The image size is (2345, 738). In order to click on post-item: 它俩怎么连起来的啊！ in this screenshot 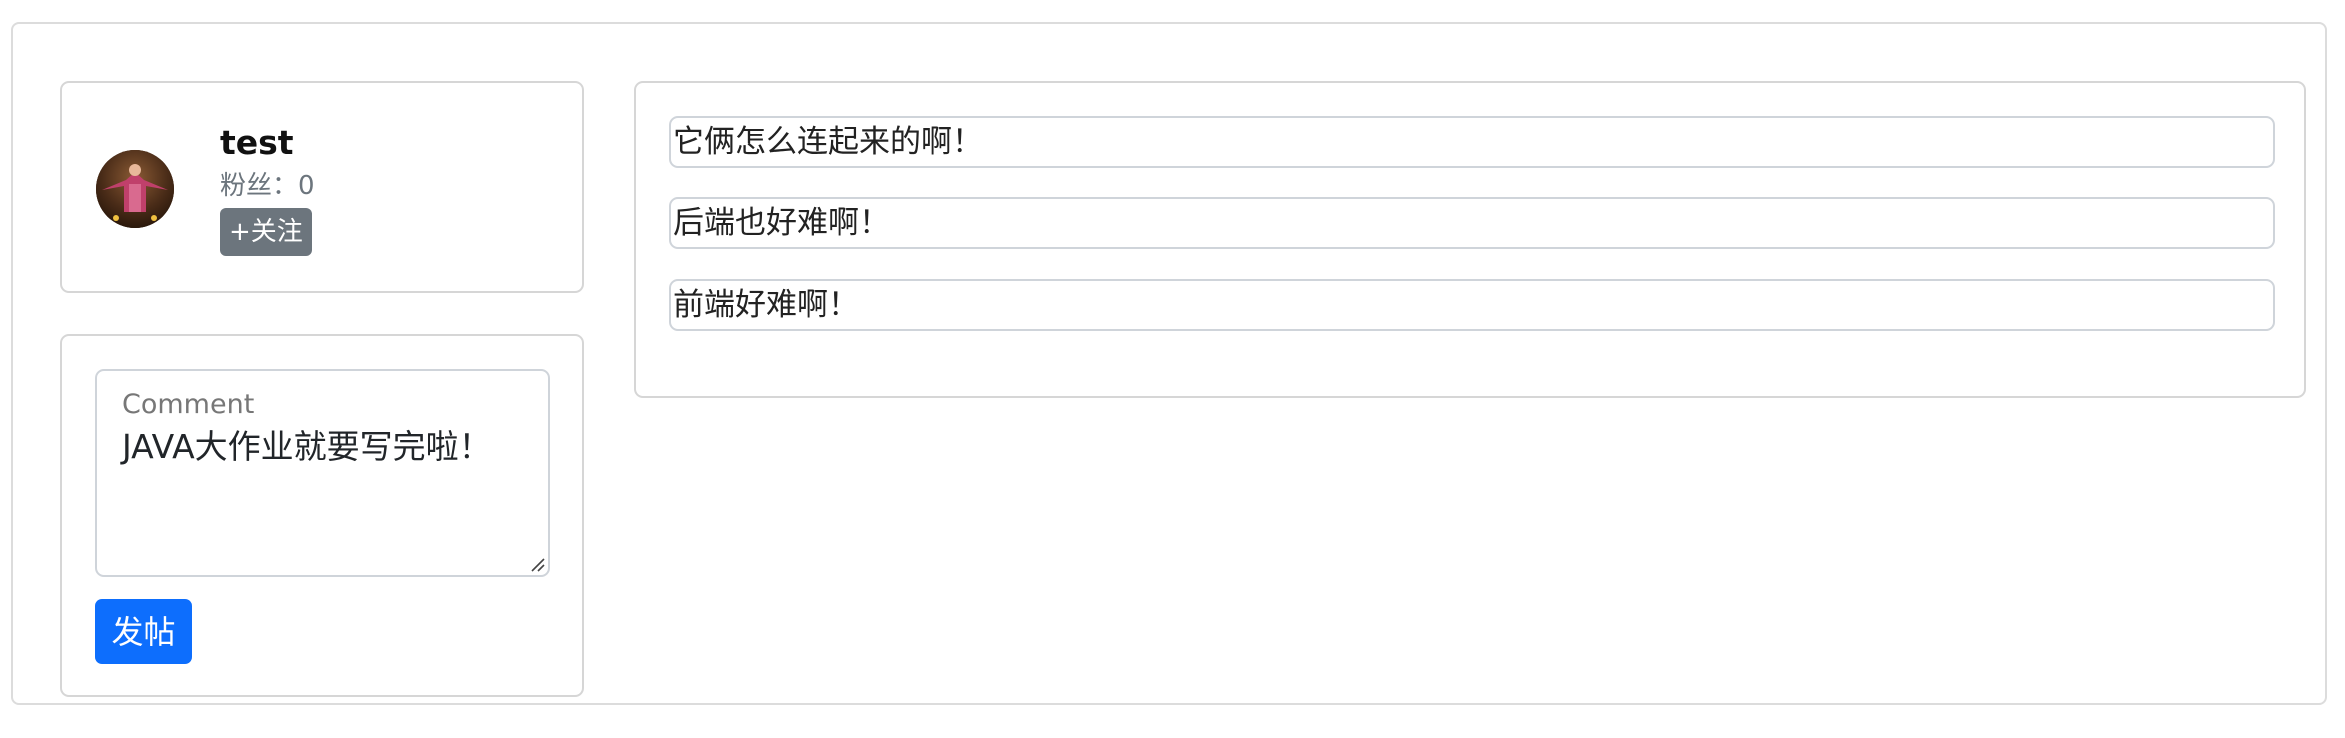, I will do `click(1472, 142)`.